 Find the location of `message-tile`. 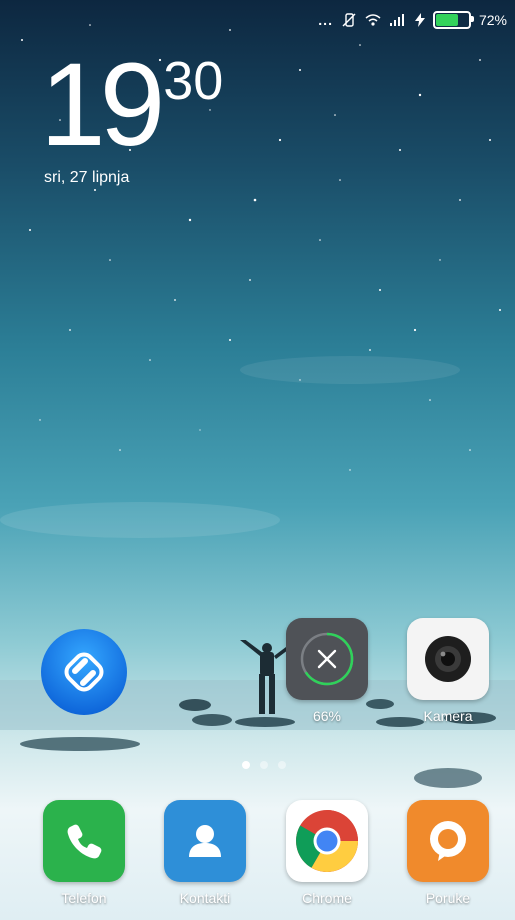

message-tile is located at coordinates (448, 841).